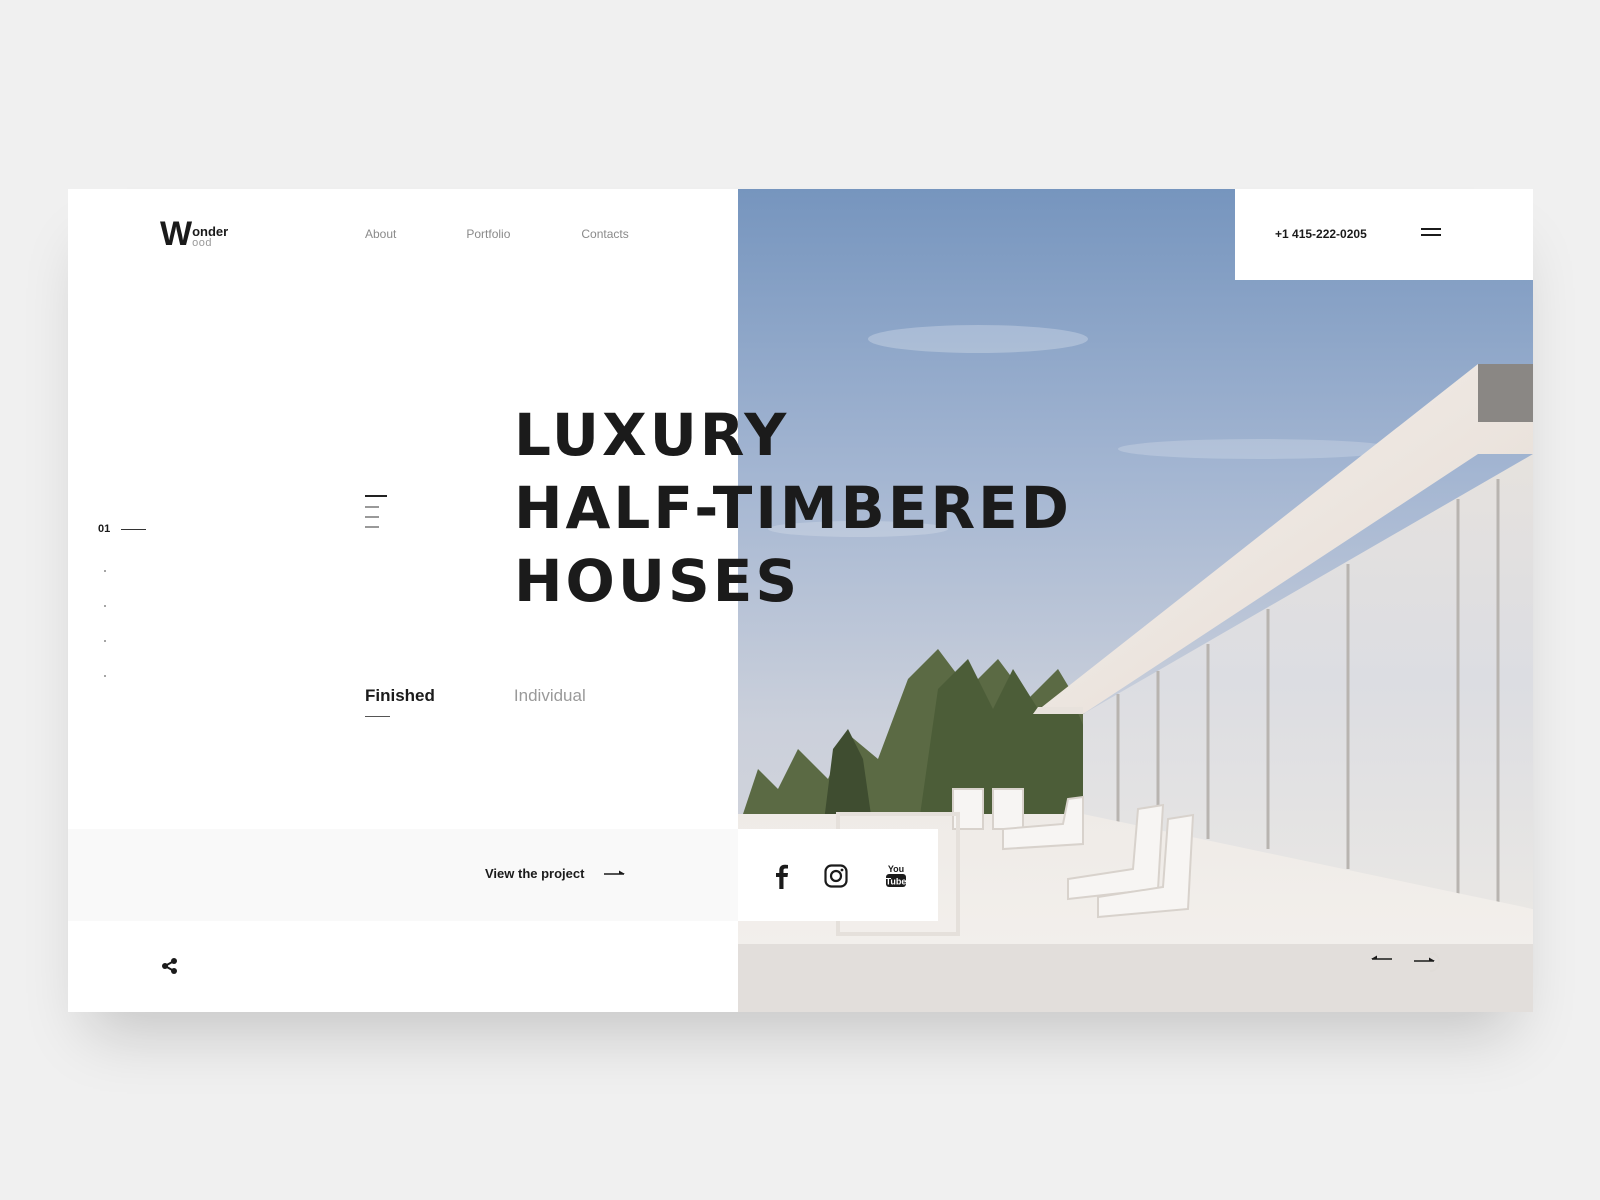 The image size is (1600, 1200). What do you see at coordinates (896, 869) in the screenshot?
I see `svg-text: You` at bounding box center [896, 869].